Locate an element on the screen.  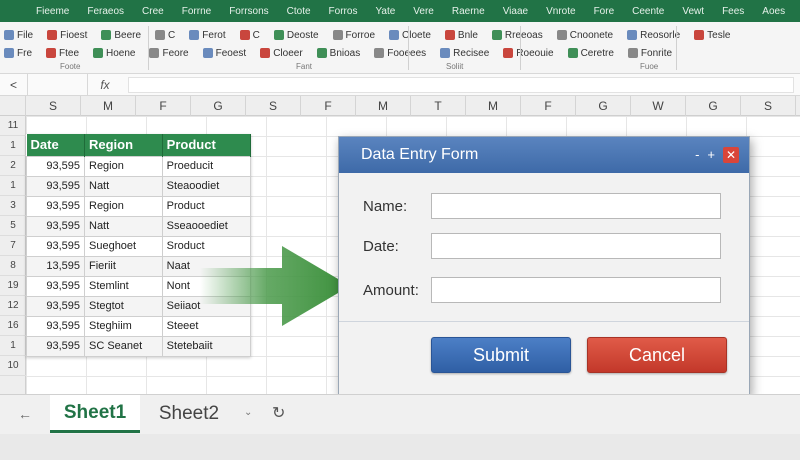
ribbon-button: Reosorle is located at coordinates (653, 35).